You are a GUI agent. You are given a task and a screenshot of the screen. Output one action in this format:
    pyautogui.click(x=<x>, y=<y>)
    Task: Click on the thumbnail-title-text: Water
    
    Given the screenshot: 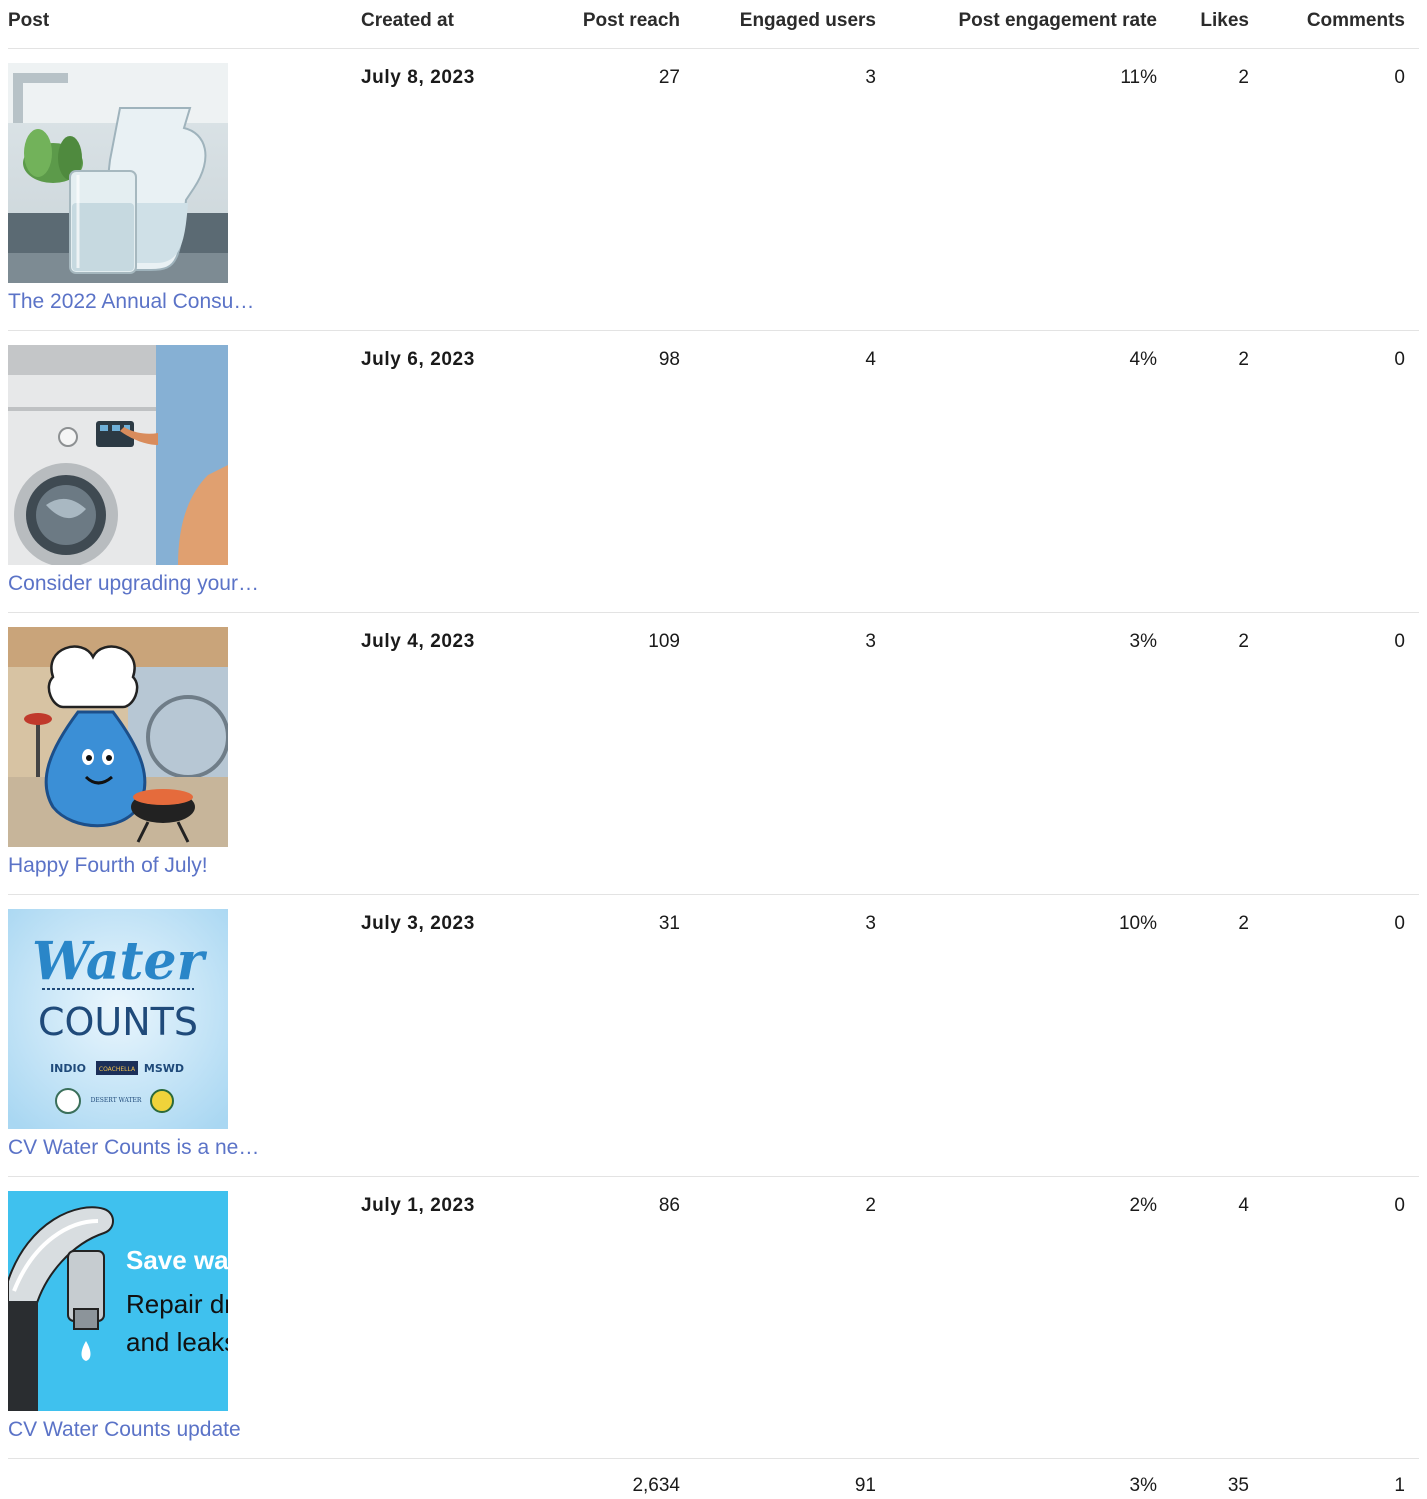 What is the action you would take?
    pyautogui.click(x=120, y=961)
    